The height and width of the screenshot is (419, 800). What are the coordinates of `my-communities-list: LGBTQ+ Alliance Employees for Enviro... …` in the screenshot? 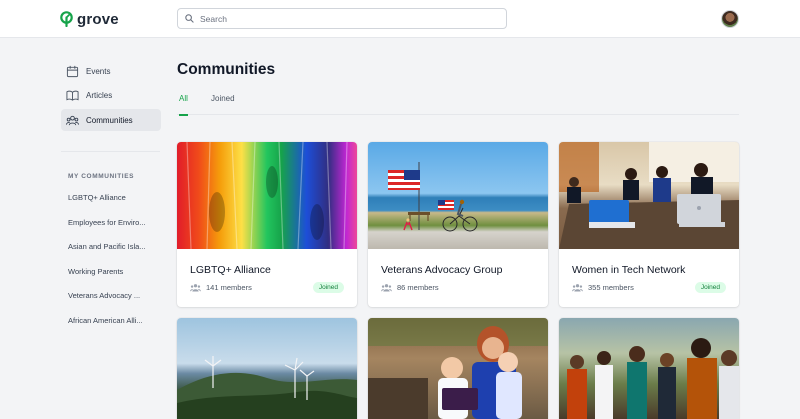 It's located at (112, 266).